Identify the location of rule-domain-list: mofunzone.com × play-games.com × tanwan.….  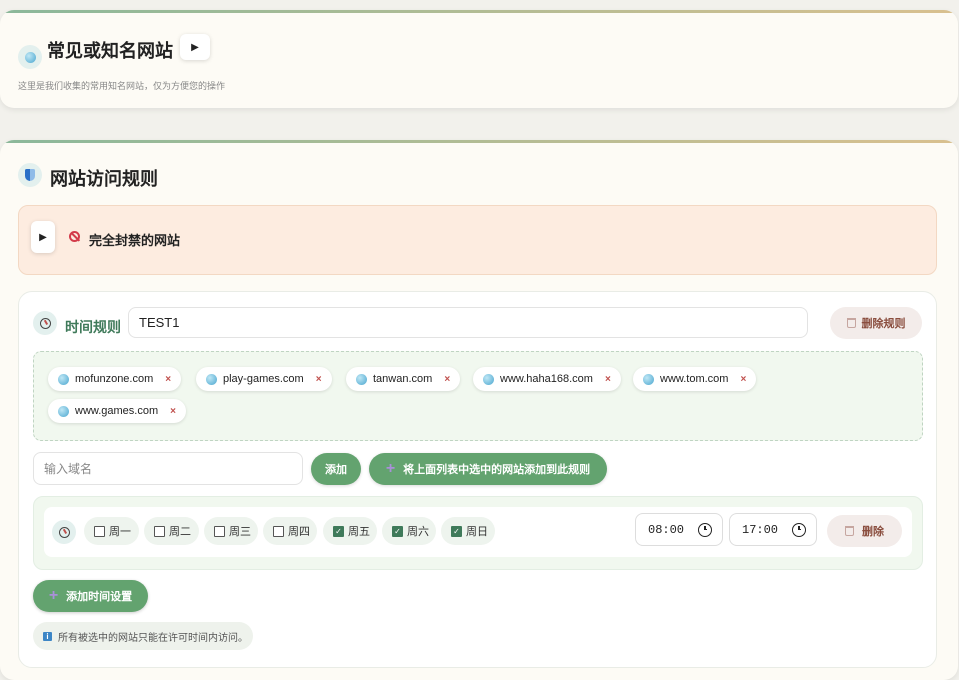
(478, 396).